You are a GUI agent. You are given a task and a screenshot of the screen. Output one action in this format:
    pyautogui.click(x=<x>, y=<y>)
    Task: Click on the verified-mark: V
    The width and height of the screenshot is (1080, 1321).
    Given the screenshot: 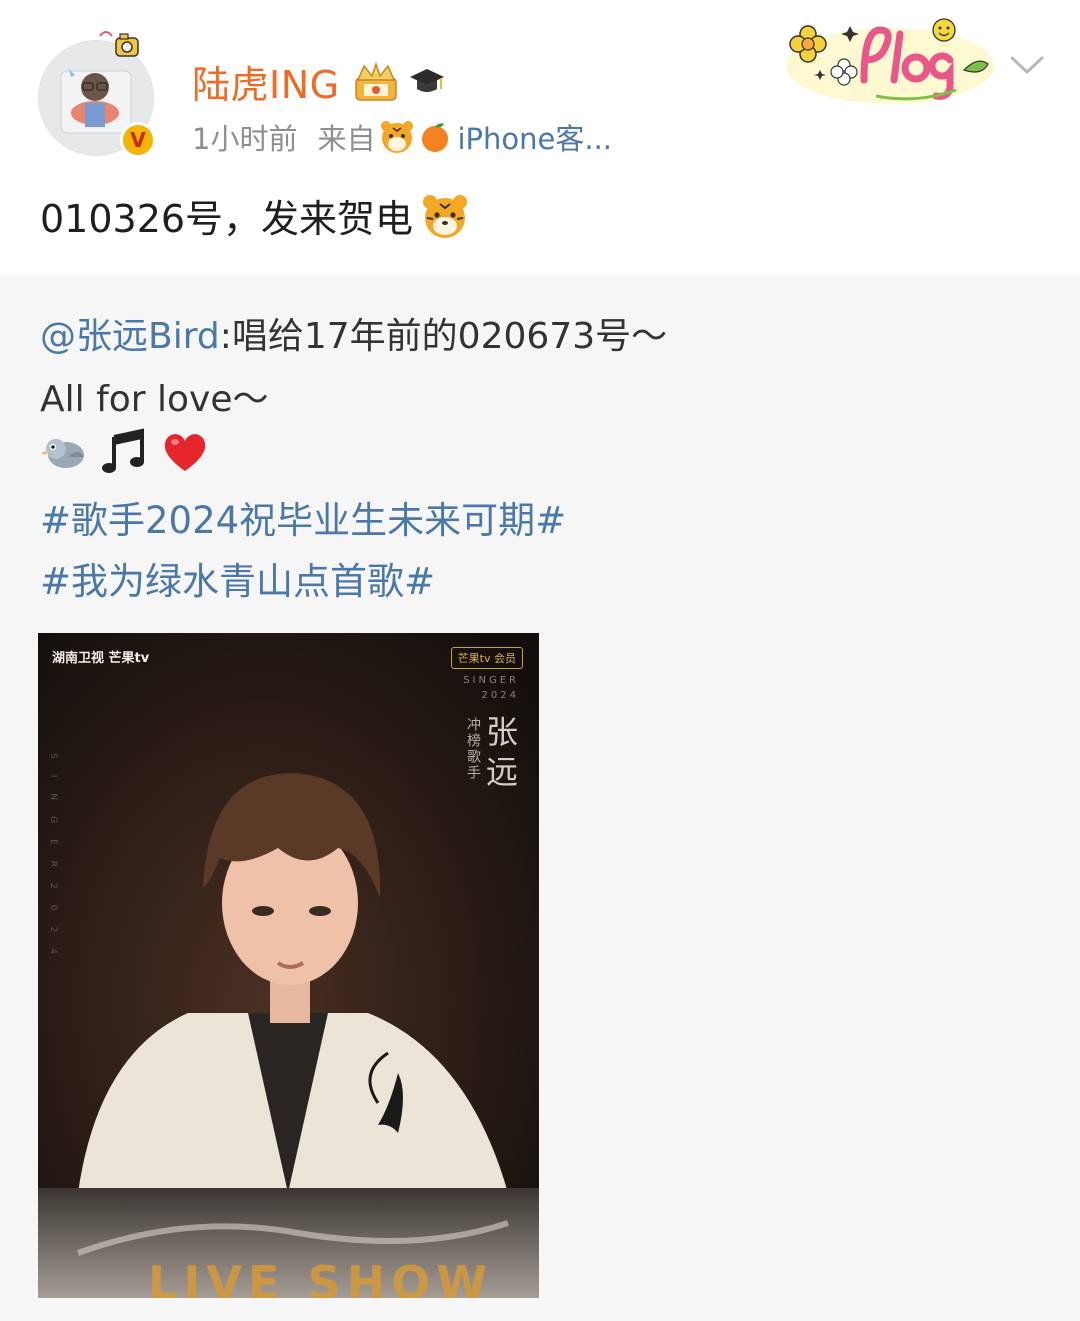 What is the action you would take?
    pyautogui.click(x=138, y=140)
    